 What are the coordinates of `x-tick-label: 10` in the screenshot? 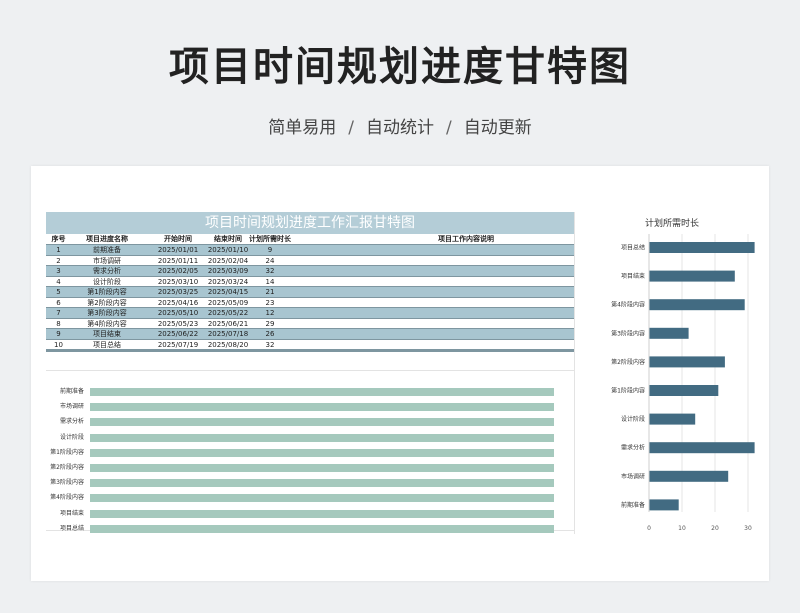 It's located at (682, 528).